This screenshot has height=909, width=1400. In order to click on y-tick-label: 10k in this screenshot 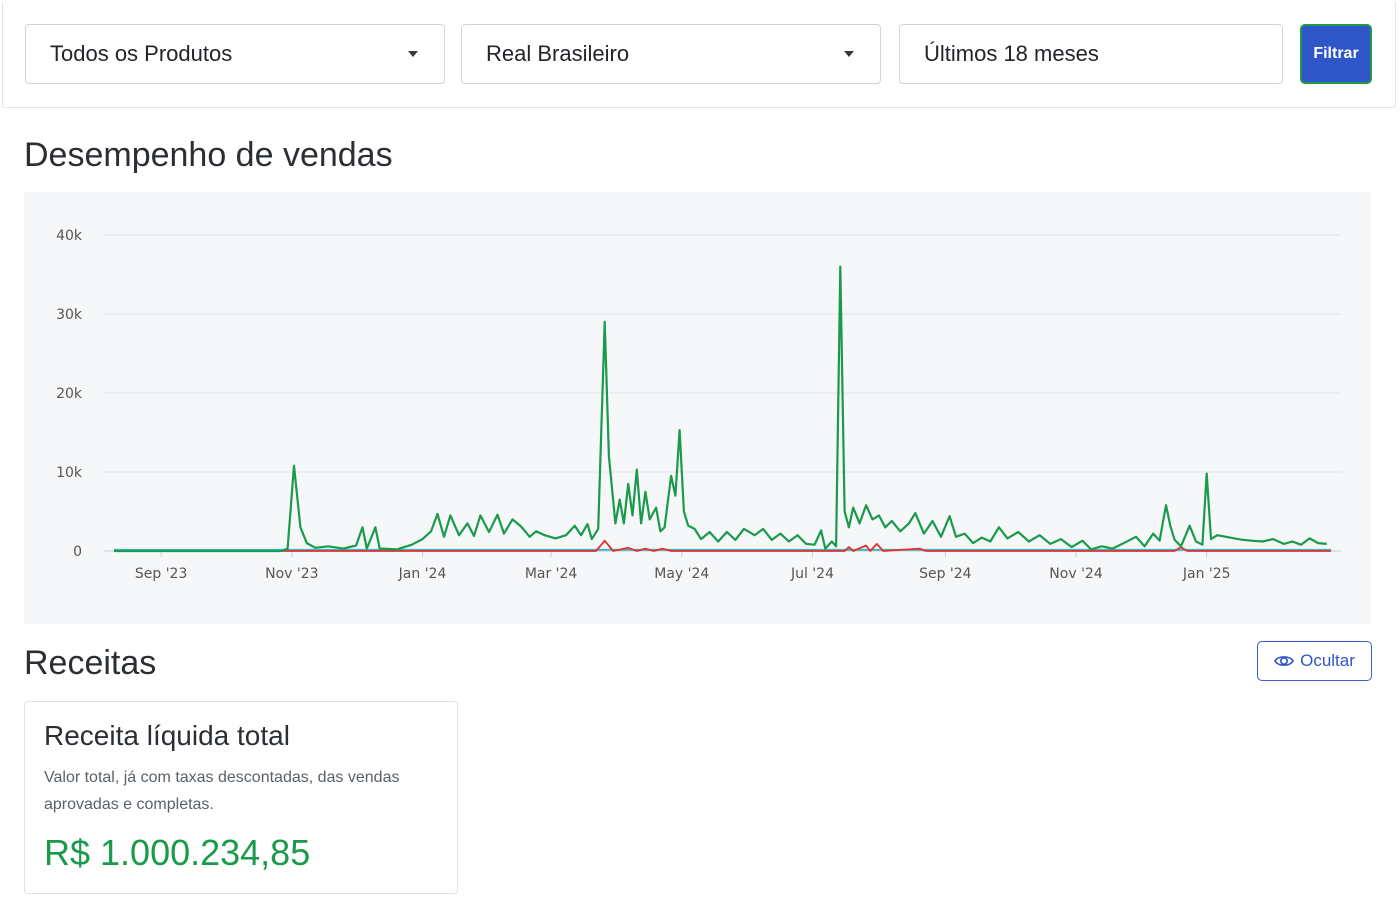, I will do `click(69, 473)`.